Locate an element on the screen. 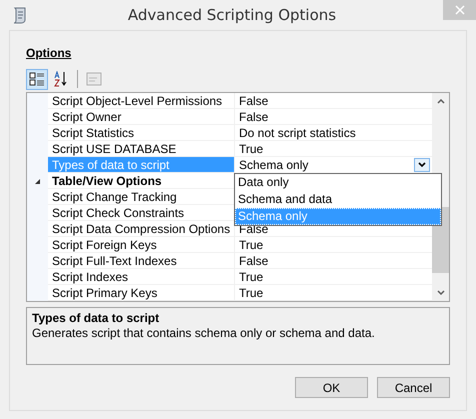  chevron-up-icon is located at coordinates (440, 101).